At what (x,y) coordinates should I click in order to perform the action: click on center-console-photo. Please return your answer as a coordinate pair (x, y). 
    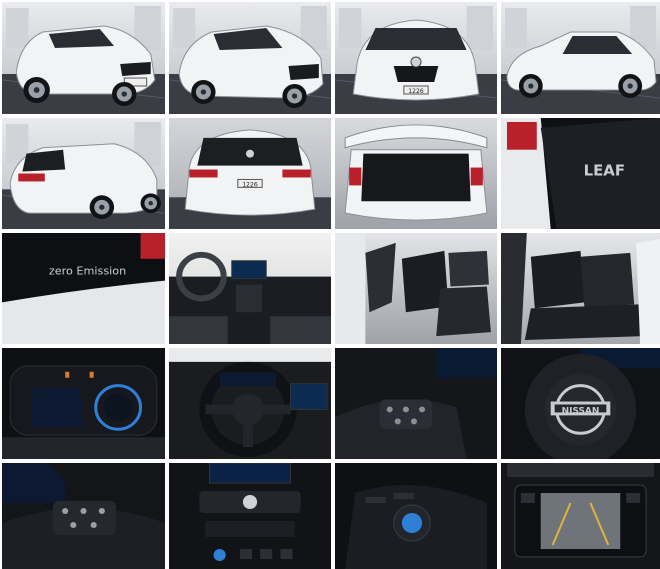
    Looking at the image, I should click on (250, 516).